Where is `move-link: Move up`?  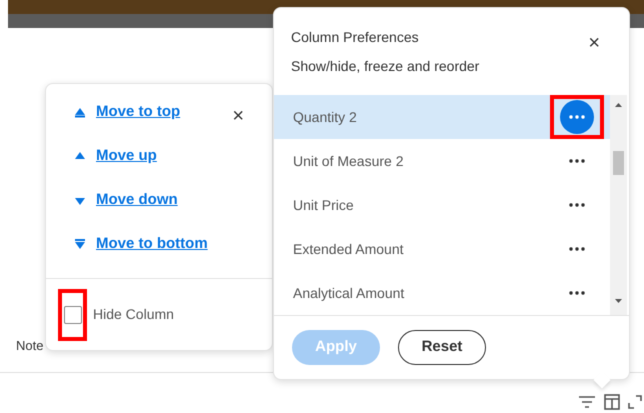 move-link: Move up is located at coordinates (126, 156).